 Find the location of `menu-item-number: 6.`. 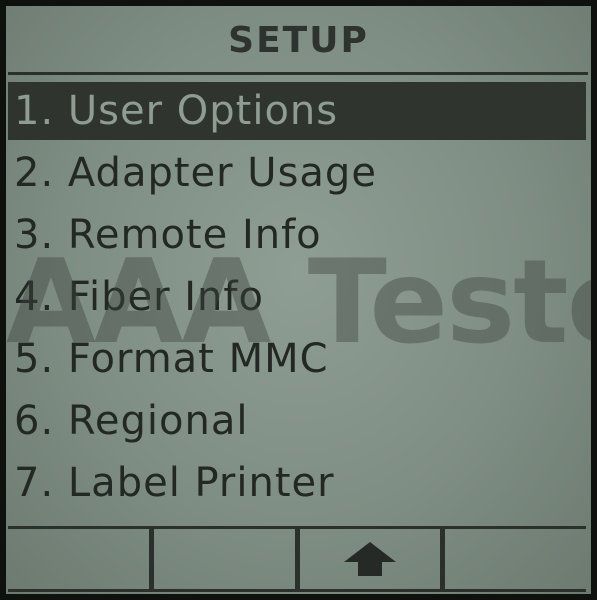

menu-item-number: 6. is located at coordinates (34, 421).